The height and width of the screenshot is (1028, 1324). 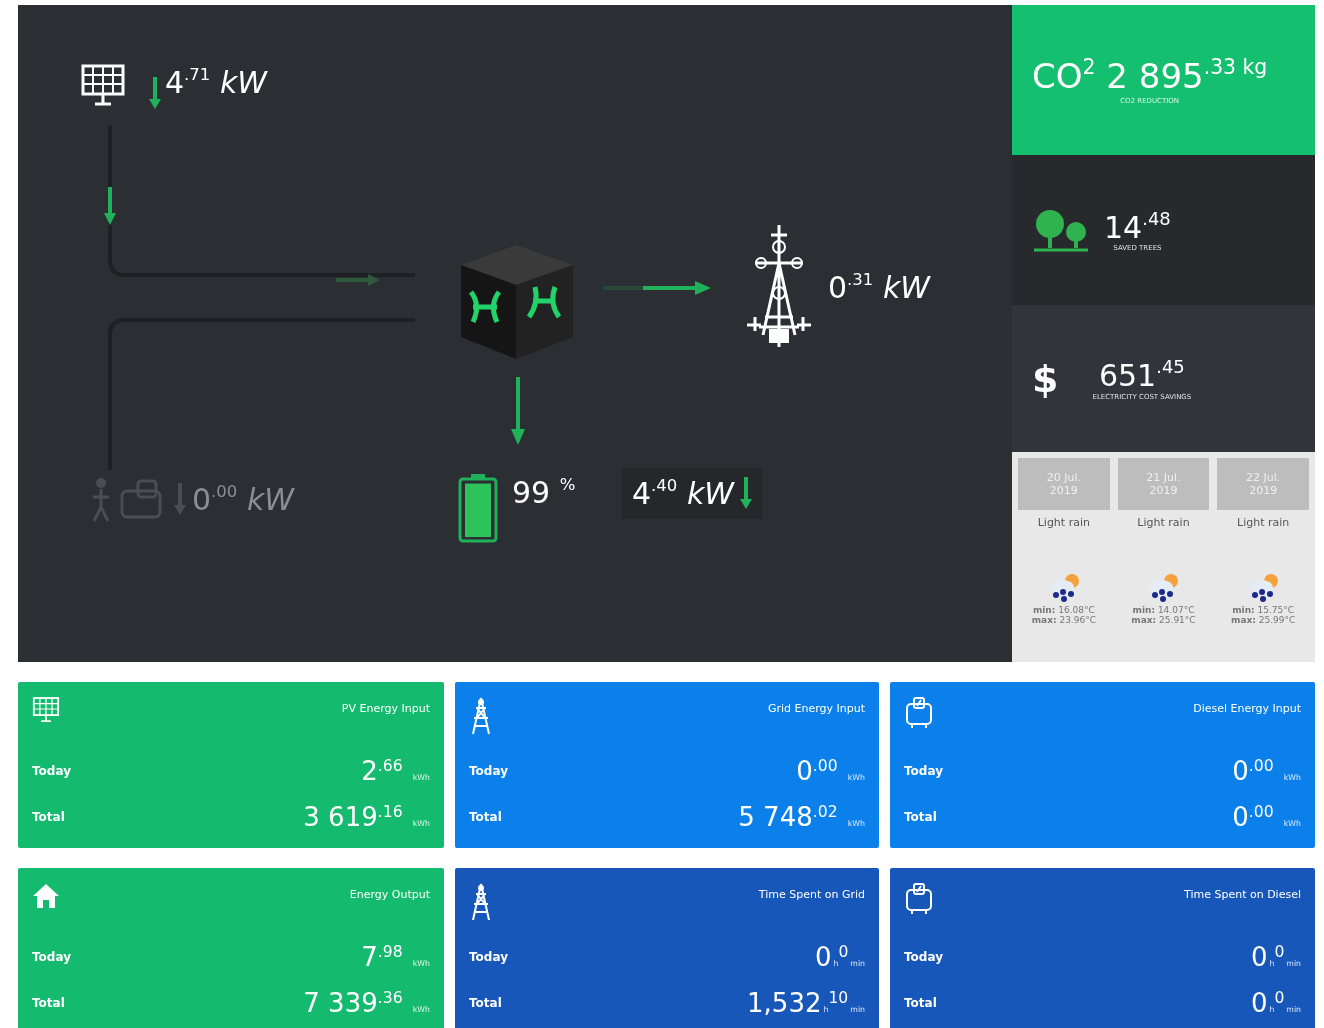 What do you see at coordinates (101, 500) in the screenshot?
I see `person-icon` at bounding box center [101, 500].